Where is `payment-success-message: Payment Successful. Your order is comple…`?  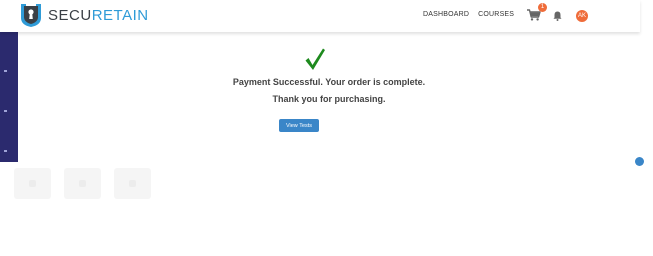
payment-success-message: Payment Successful. Your order is comple… is located at coordinates (329, 82).